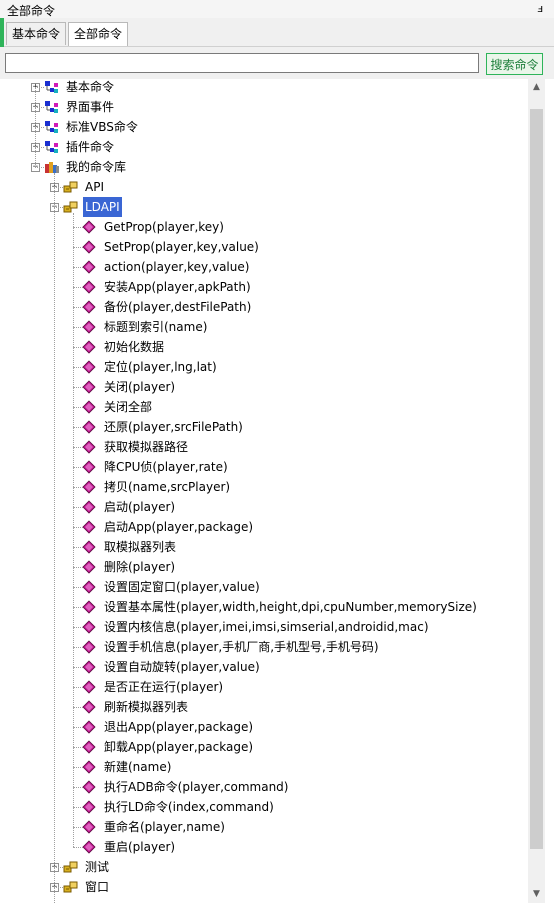  I want to click on tree-node-label: 设置固定窗口(player,value), so click(182, 587).